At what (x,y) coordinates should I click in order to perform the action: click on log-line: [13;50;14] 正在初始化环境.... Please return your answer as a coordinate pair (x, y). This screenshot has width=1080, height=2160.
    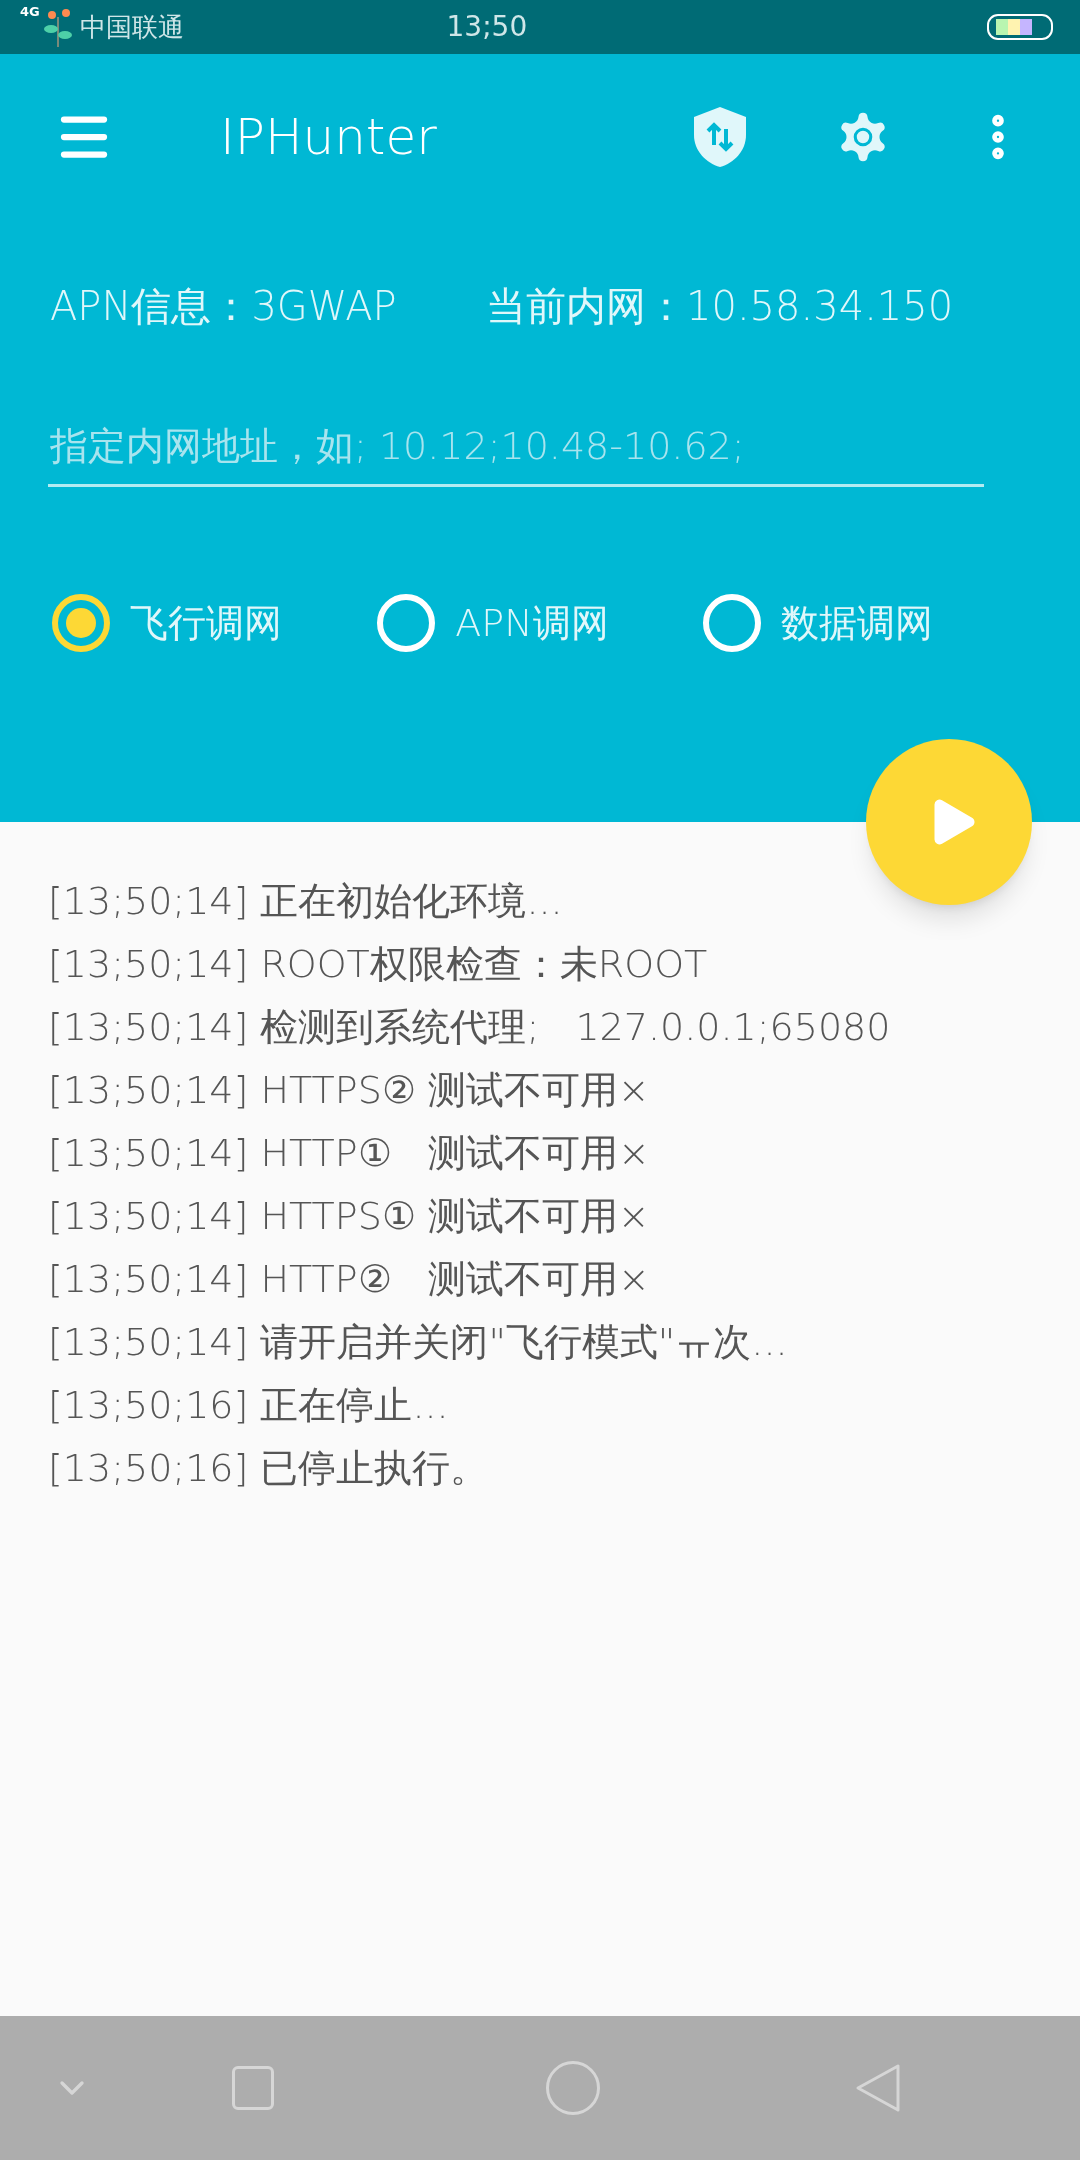
    Looking at the image, I should click on (306, 901).